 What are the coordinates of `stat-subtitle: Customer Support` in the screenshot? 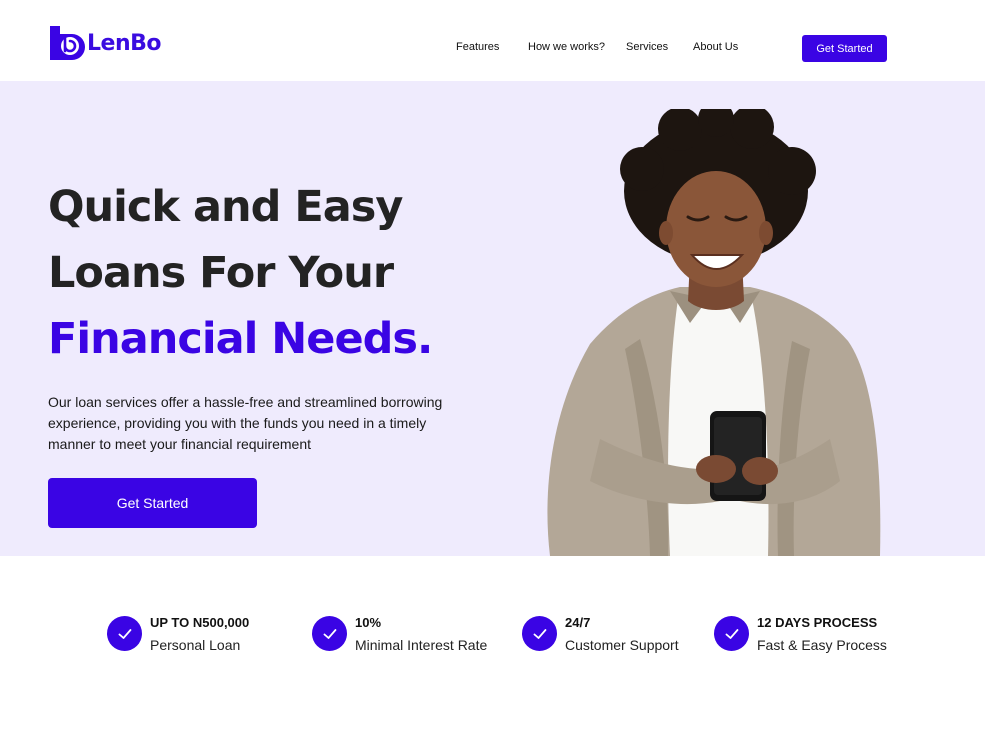 It's located at (622, 645).